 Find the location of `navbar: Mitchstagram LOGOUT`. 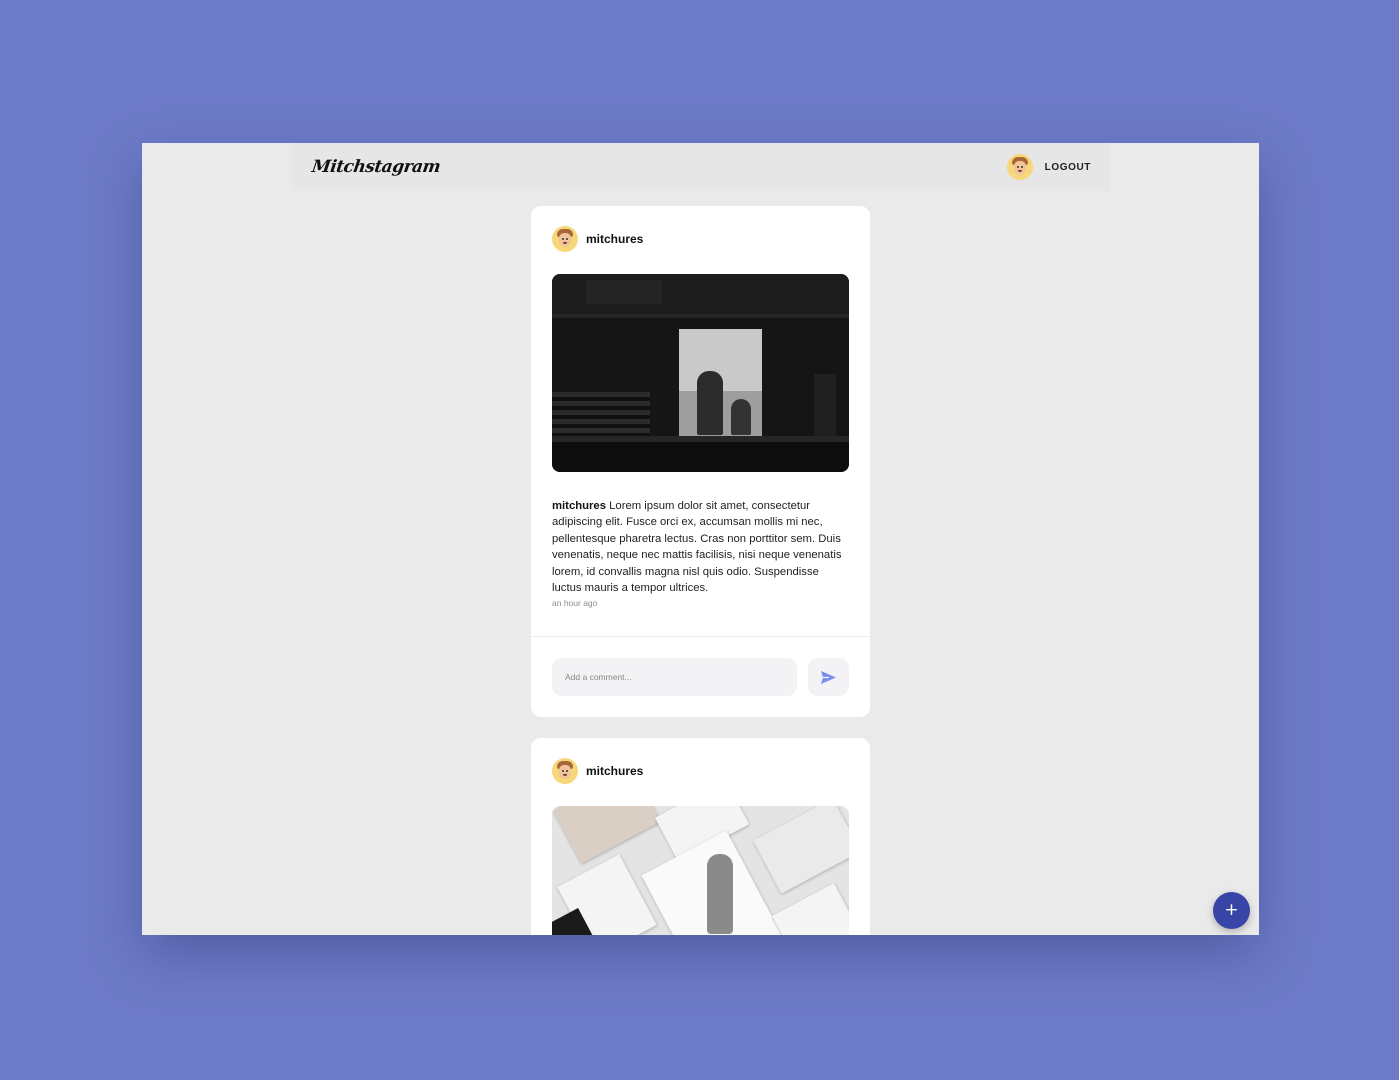

navbar: Mitchstagram LOGOUT is located at coordinates (700, 167).